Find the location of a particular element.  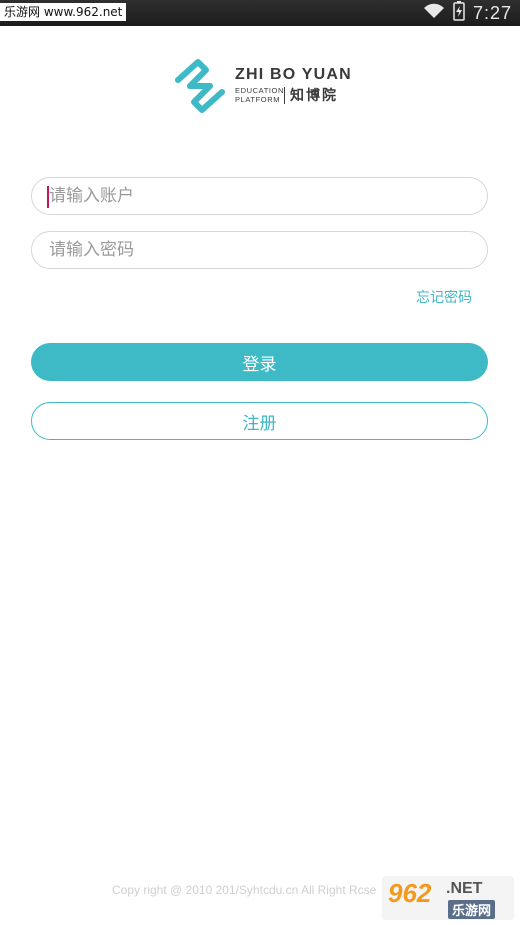

brand-subtitle: EDUCATION PLATFORM is located at coordinates (259, 95).